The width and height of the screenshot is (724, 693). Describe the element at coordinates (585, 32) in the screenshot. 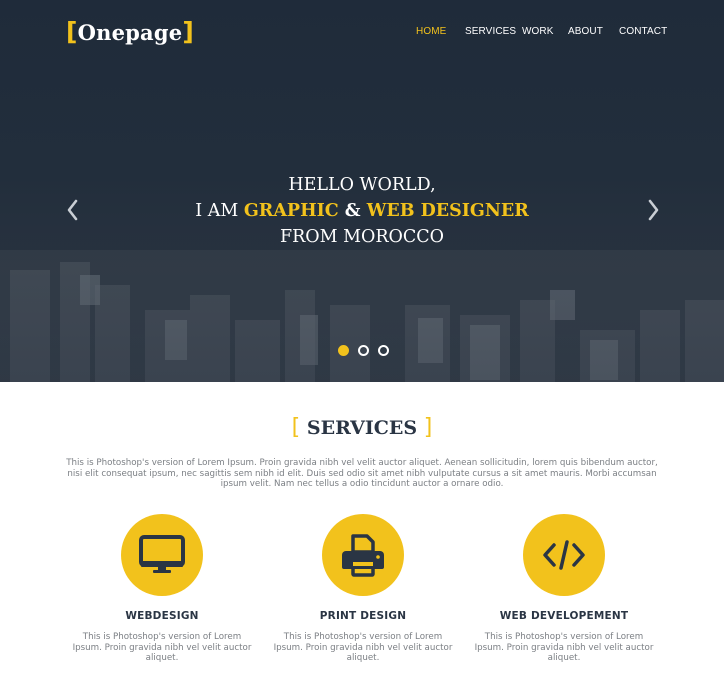

I see `nav-about: ABOUT` at that location.